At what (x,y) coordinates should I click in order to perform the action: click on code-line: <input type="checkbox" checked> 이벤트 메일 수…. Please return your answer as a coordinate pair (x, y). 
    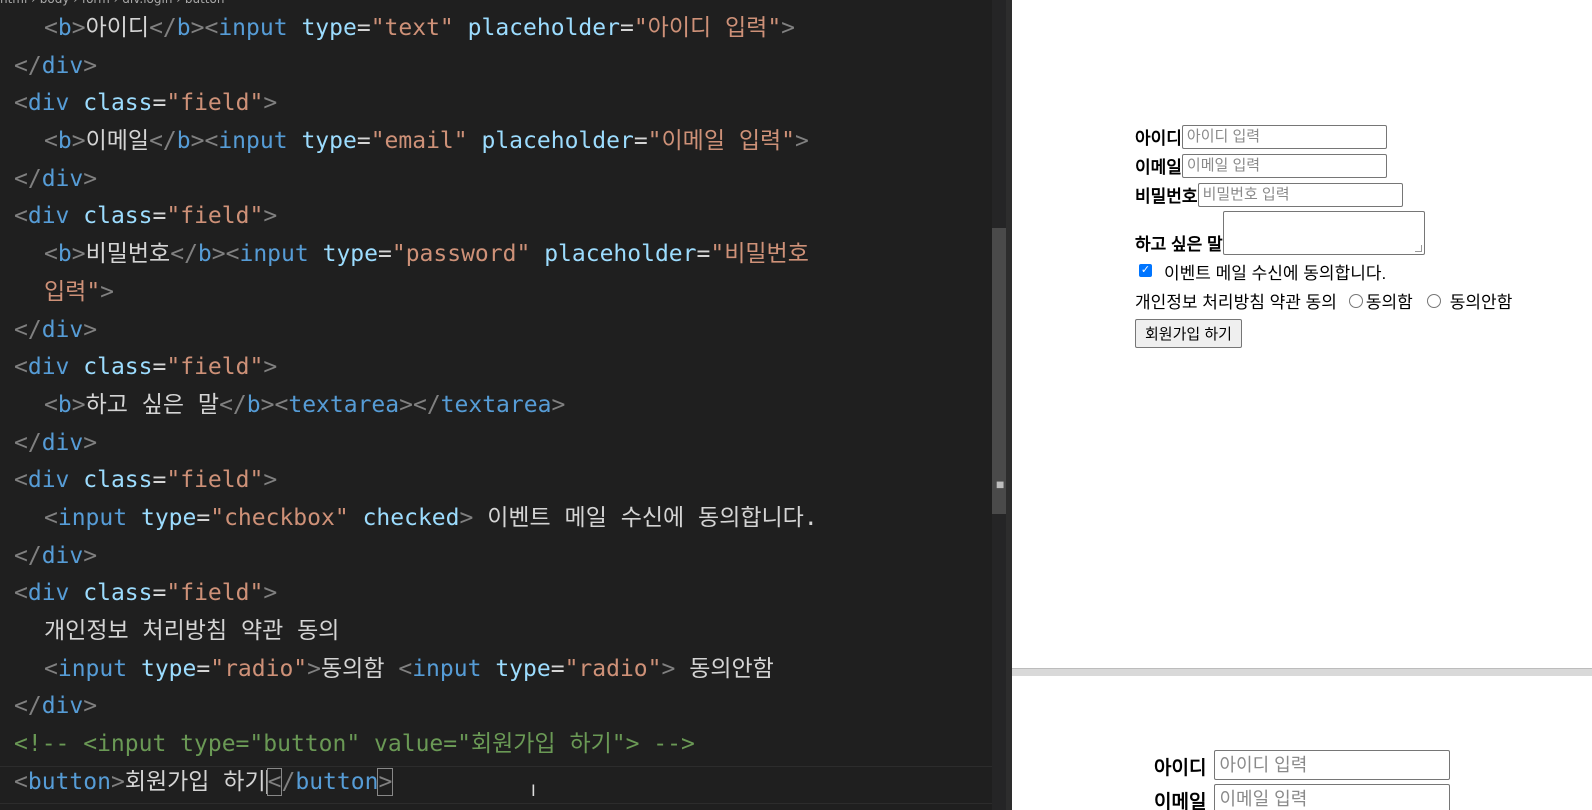
    Looking at the image, I should click on (431, 517).